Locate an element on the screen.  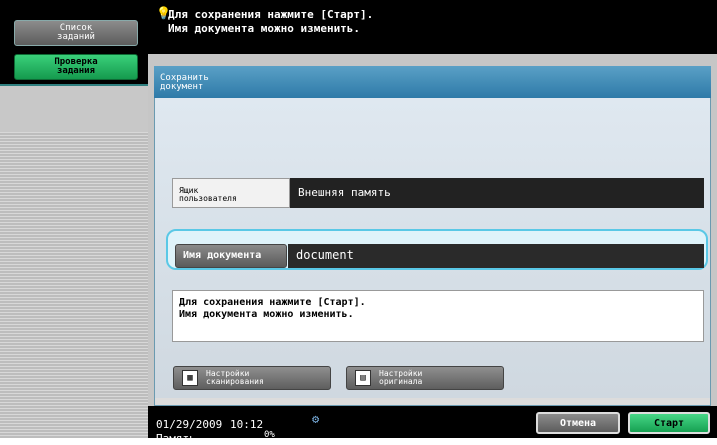
info-line-2: Имя документа можно изменить. is located at coordinates (266, 314).